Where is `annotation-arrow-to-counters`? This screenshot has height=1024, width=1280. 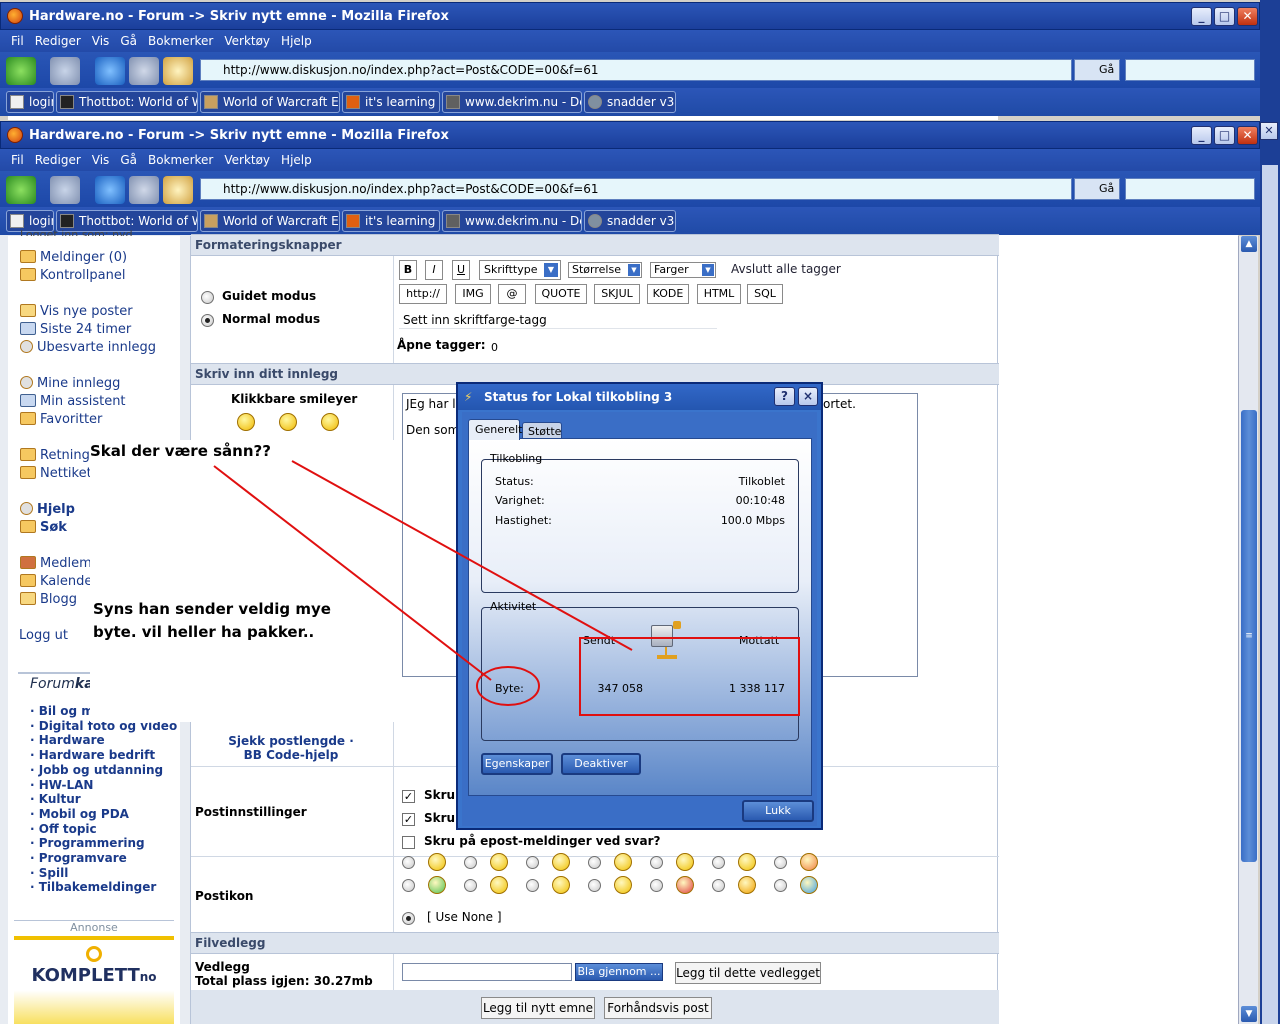
annotation-arrow-to-counters is located at coordinates (462, 555).